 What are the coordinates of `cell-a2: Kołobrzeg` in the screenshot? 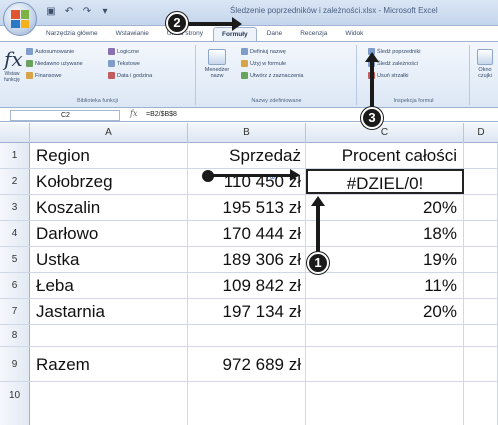 It's located at (109, 181).